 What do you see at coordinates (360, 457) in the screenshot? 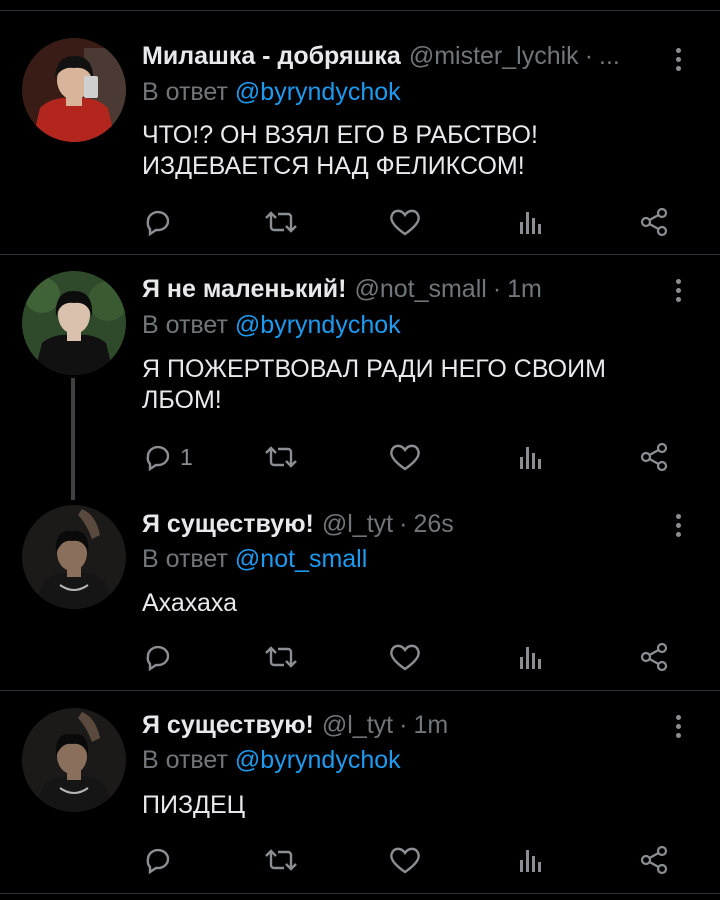
I see `action-bar: 1` at bounding box center [360, 457].